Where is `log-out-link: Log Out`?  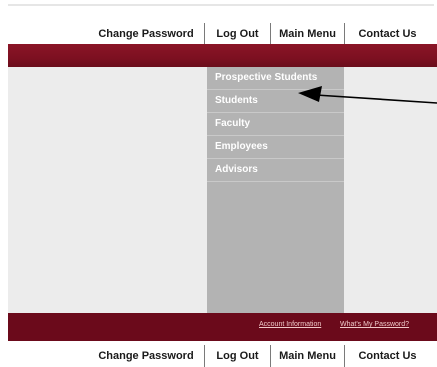
log-out-link: Log Out is located at coordinates (237, 34).